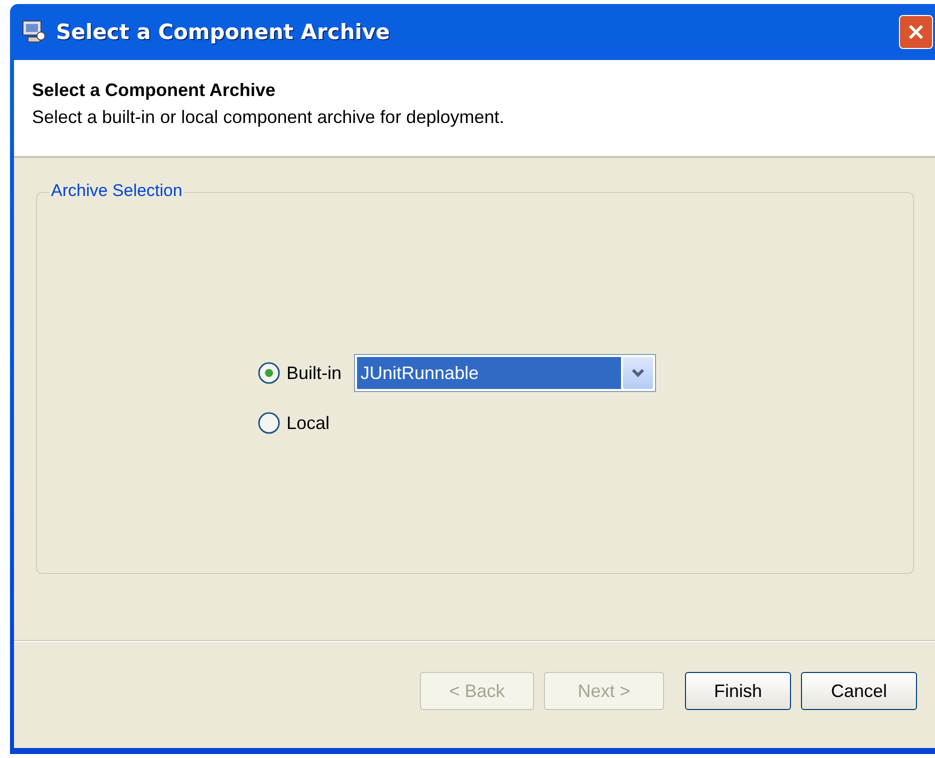  What do you see at coordinates (637, 373) in the screenshot?
I see `chevron-down-icon` at bounding box center [637, 373].